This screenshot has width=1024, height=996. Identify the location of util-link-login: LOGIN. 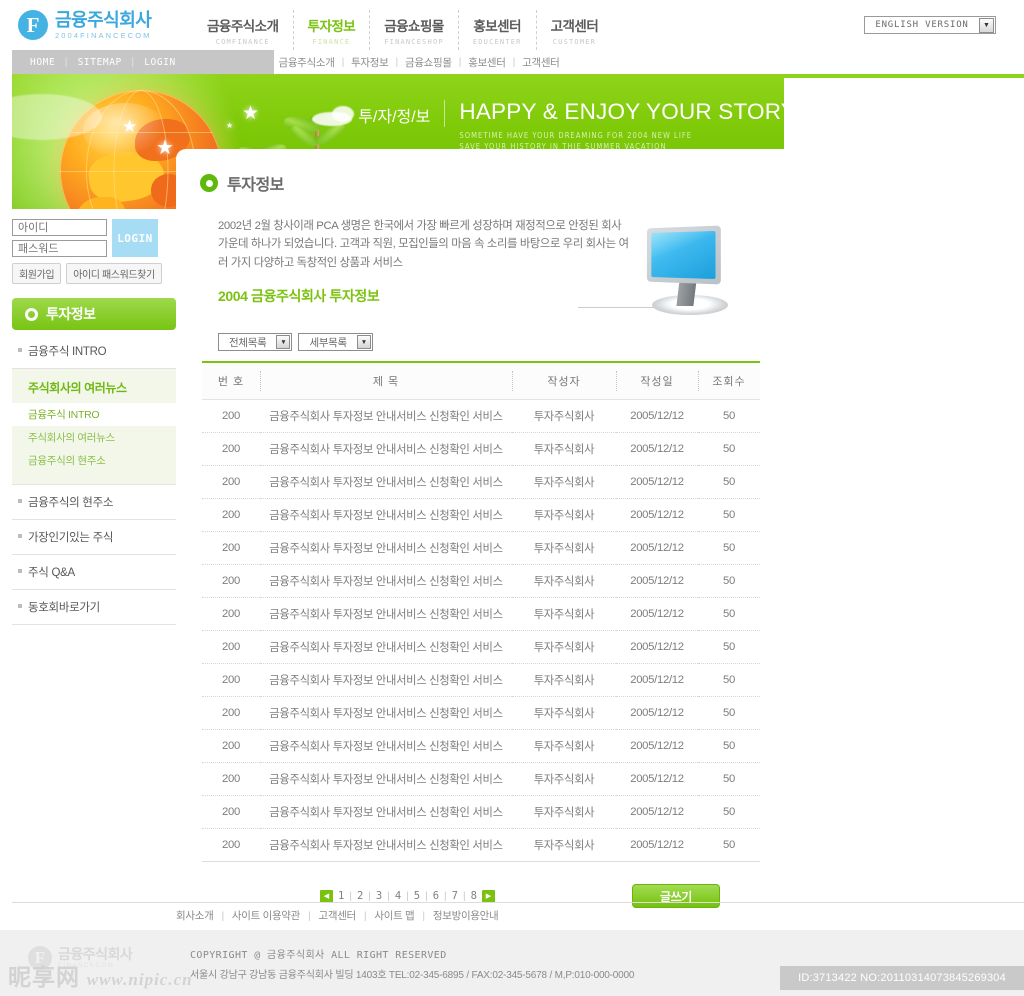
(160, 62).